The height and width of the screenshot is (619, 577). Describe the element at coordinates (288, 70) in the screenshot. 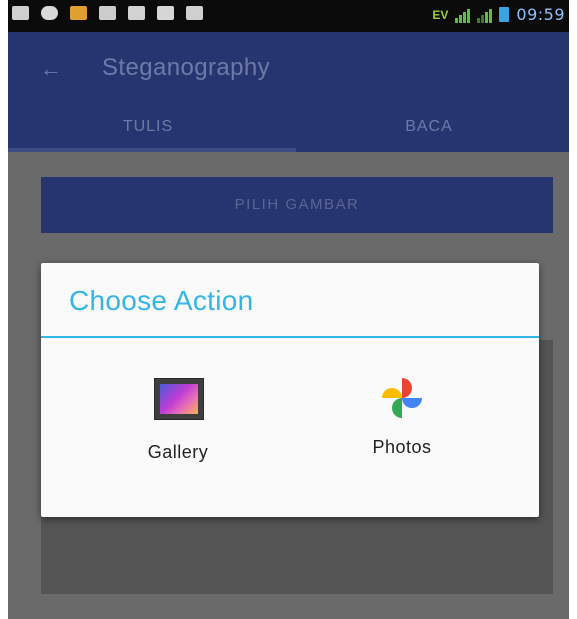

I see `app-bar: ← Steganography` at that location.